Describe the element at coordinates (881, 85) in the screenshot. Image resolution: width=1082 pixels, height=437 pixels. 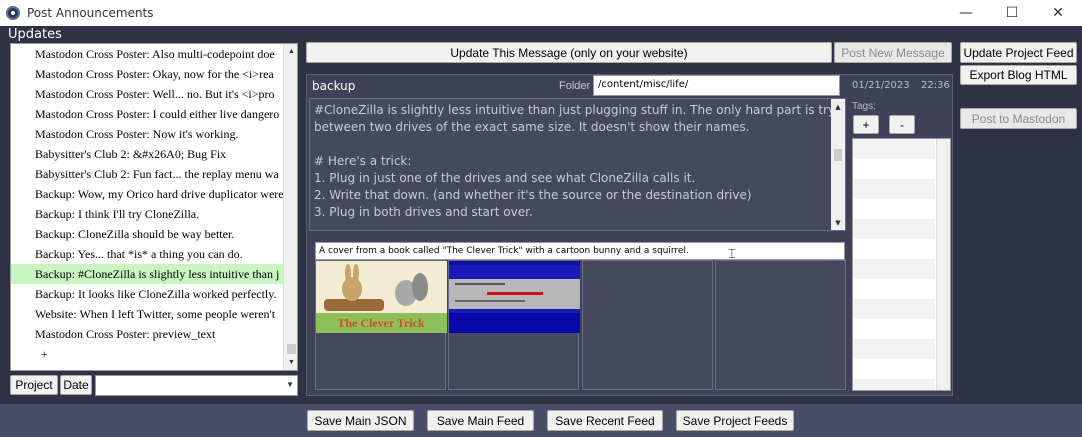
I see `post-date: 01/21/2023` at that location.